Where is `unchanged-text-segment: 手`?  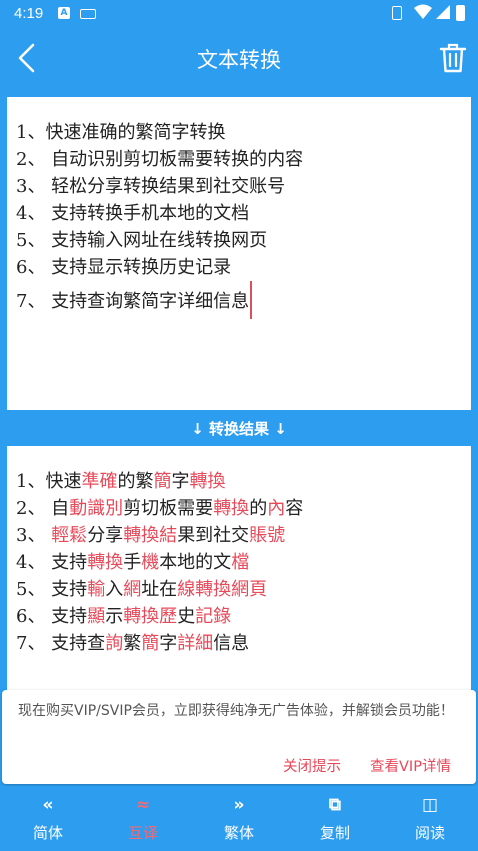 unchanged-text-segment: 手 is located at coordinates (132, 562).